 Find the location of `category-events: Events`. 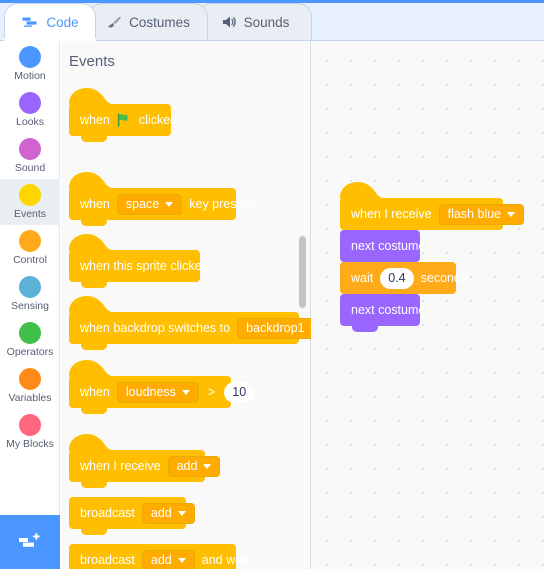

category-events: Events is located at coordinates (30, 202).